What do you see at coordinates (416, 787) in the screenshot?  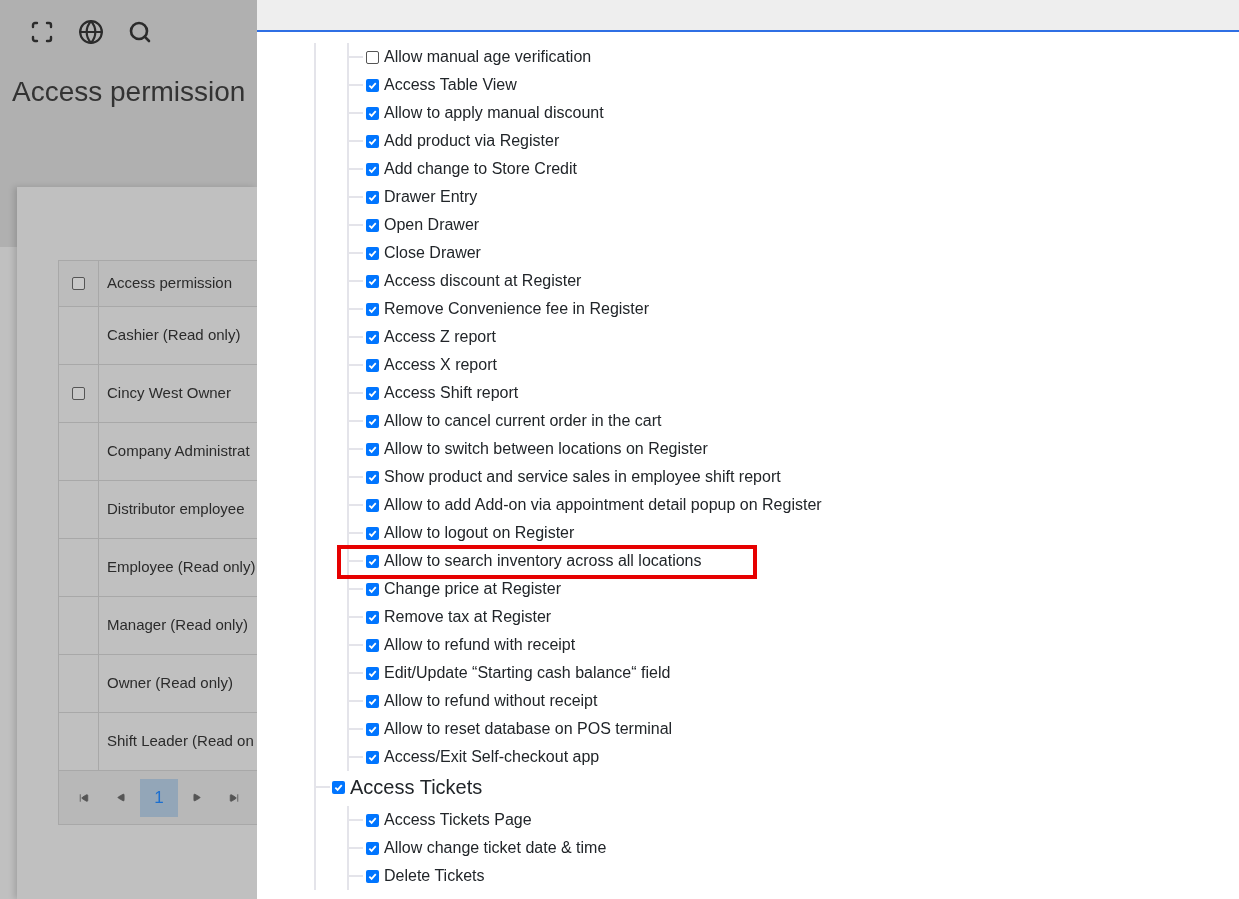 I see `group-label: Access Tickets` at bounding box center [416, 787].